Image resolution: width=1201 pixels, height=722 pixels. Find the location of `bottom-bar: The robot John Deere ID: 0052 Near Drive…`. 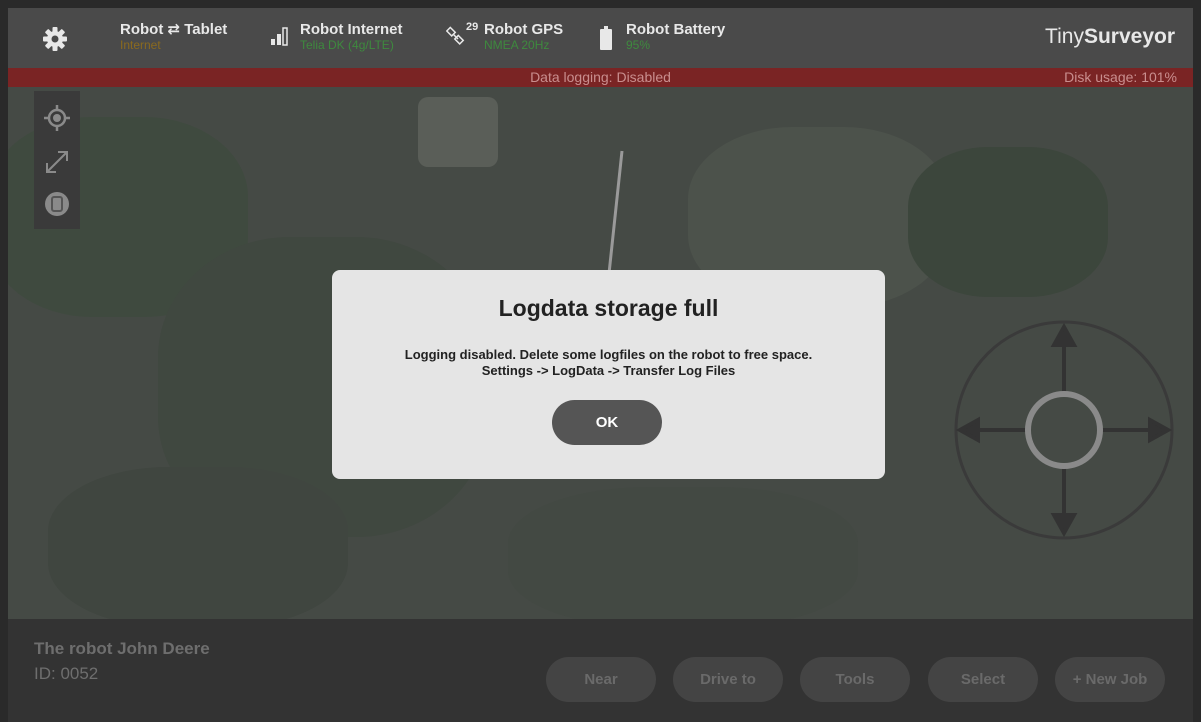

bottom-bar: The robot John Deere ID: 0052 Near Drive… is located at coordinates (600, 670).